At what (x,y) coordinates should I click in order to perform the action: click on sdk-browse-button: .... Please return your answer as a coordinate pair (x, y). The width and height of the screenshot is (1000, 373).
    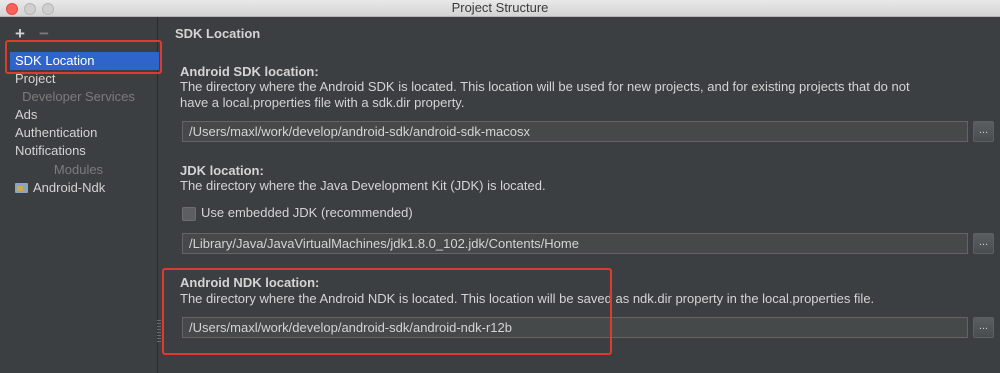
    Looking at the image, I should click on (983, 131).